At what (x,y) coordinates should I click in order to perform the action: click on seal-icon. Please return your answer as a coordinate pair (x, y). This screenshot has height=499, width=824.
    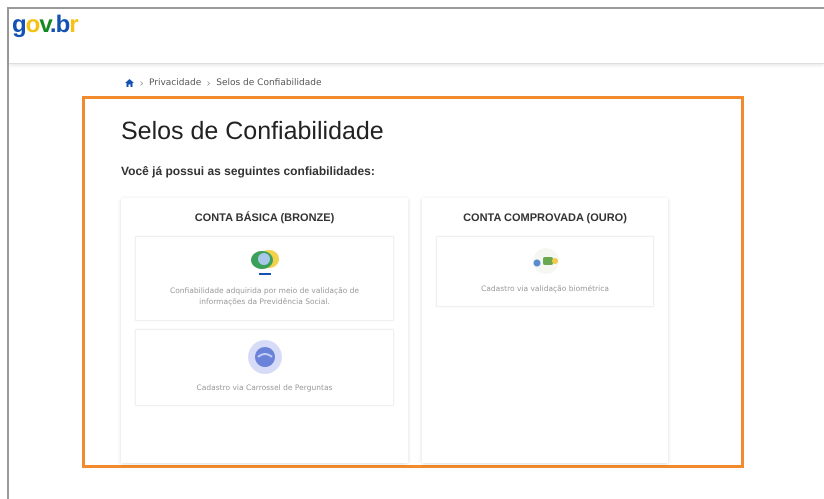
    Looking at the image, I should click on (265, 357).